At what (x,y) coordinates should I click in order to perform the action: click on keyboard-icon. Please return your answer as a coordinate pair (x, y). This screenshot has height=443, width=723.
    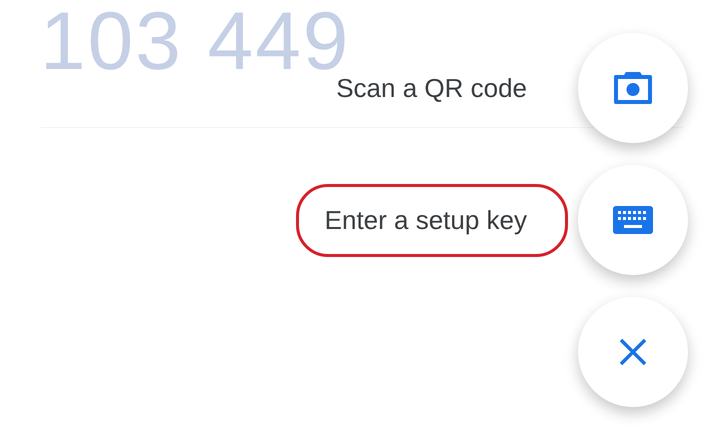
    Looking at the image, I should click on (633, 220).